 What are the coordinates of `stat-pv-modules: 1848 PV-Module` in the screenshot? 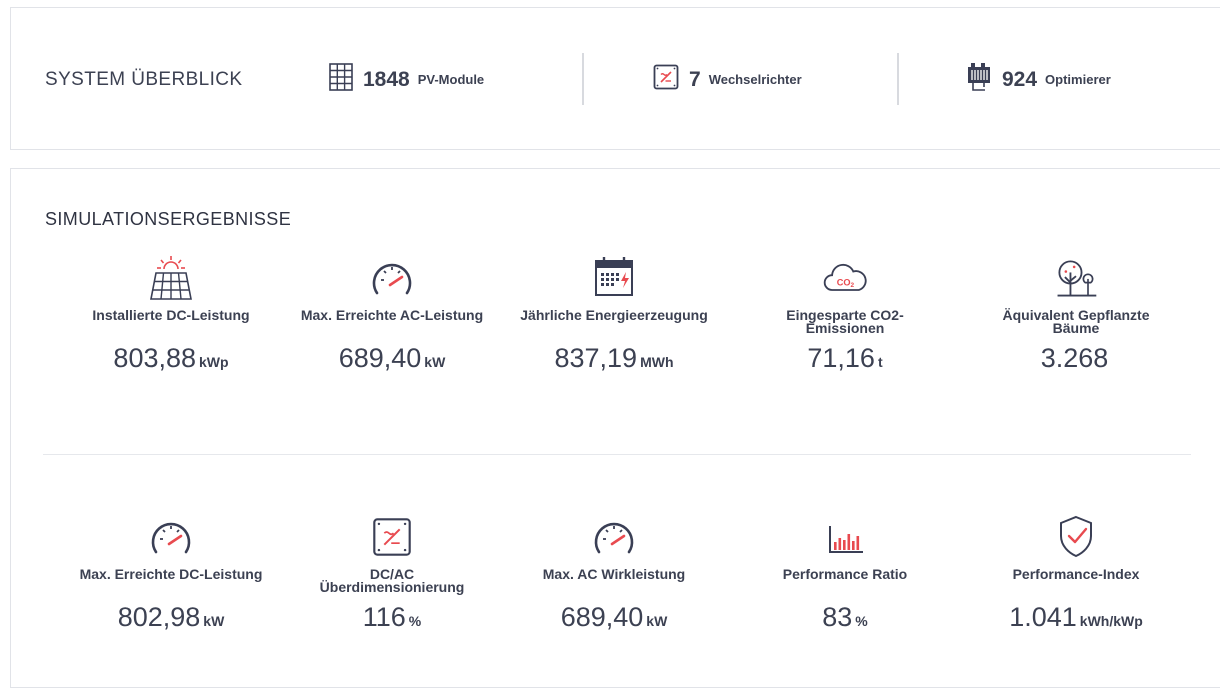 It's located at (406, 79).